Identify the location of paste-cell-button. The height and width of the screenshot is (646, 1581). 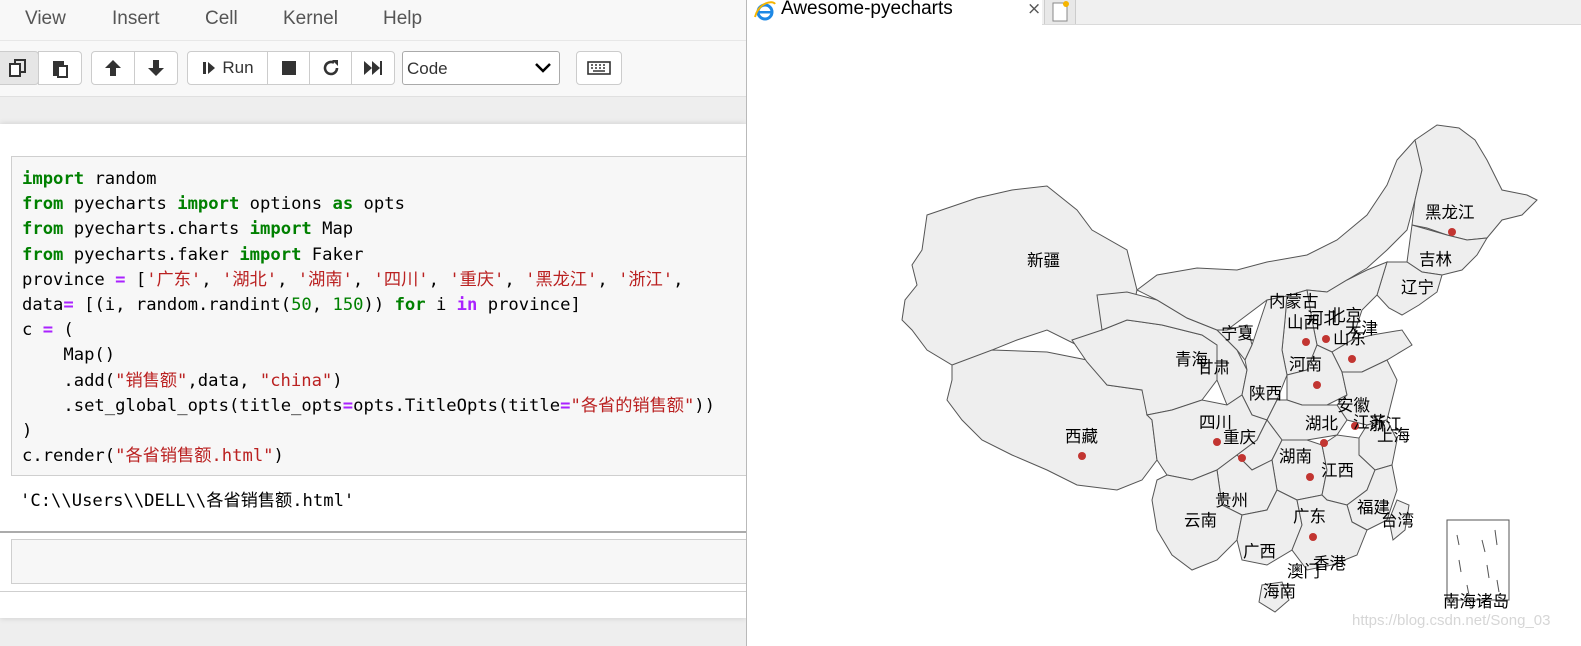
(60, 68).